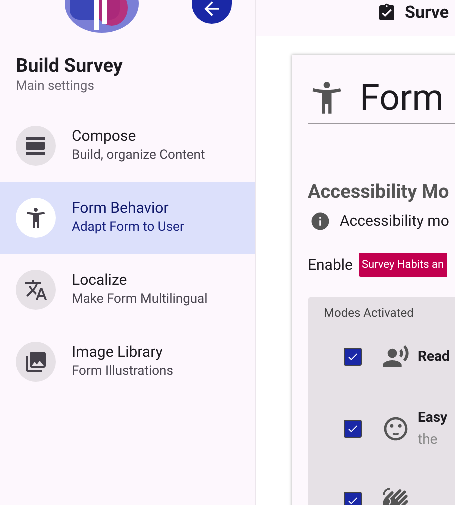 This screenshot has width=455, height=505. Describe the element at coordinates (428, 440) in the screenshot. I see `mode-description: the` at that location.